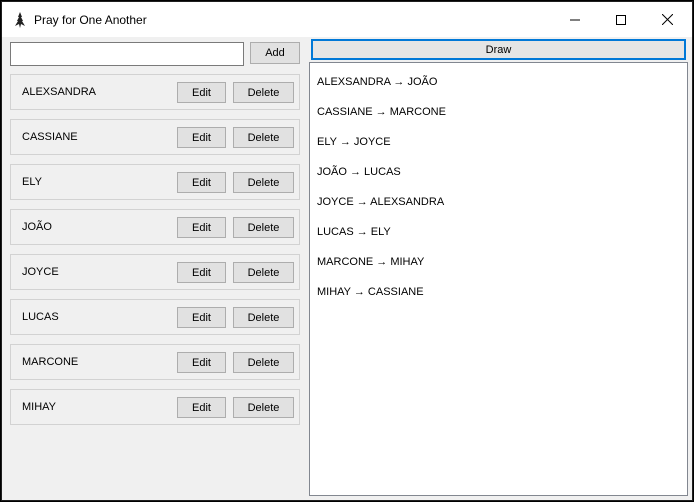 The image size is (694, 502). What do you see at coordinates (90, 20) in the screenshot?
I see `window-title: Pray for One Another` at bounding box center [90, 20].